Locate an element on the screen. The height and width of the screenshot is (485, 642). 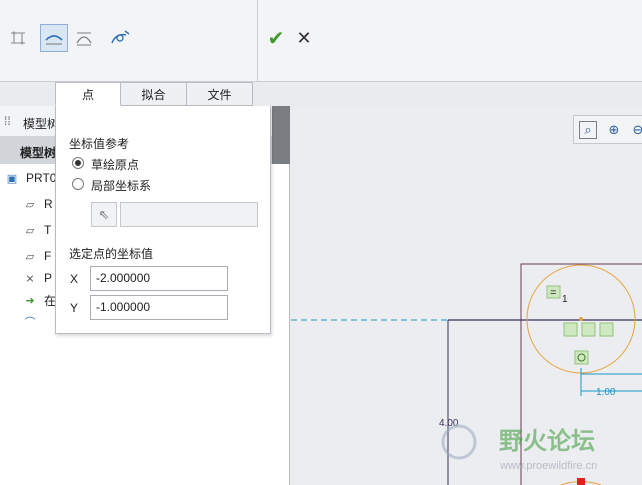
check-icon: ✔ is located at coordinates (276, 38).